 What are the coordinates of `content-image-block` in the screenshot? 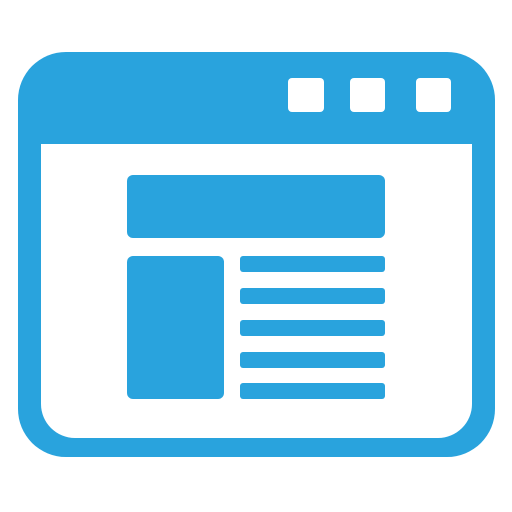 It's located at (175, 327).